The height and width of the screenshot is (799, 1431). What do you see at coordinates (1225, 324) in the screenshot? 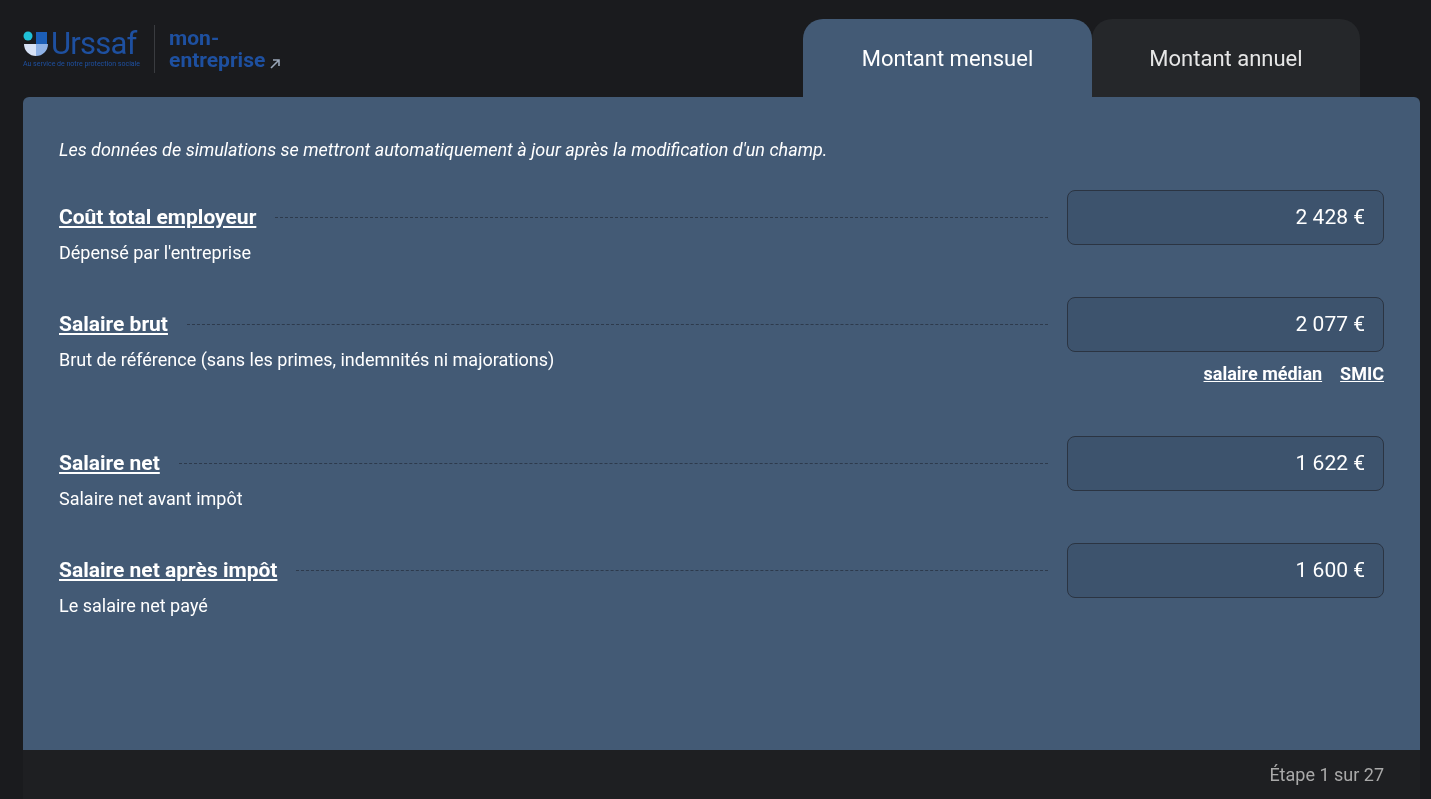
I see `amount-field: 2 077 €` at bounding box center [1225, 324].